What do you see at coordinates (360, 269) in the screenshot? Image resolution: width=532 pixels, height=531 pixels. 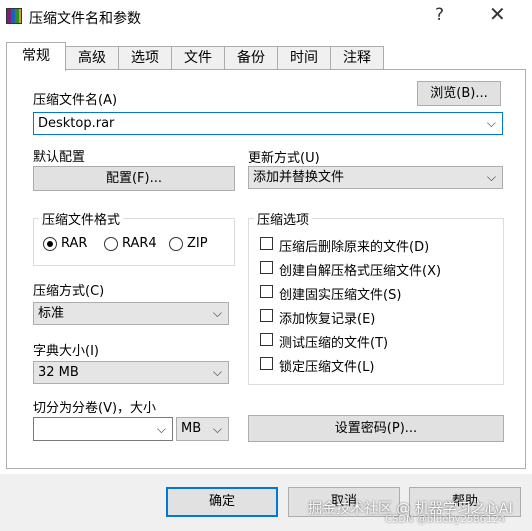 I see `sfx-label: 创建自解压格式压缩文件(X)` at bounding box center [360, 269].